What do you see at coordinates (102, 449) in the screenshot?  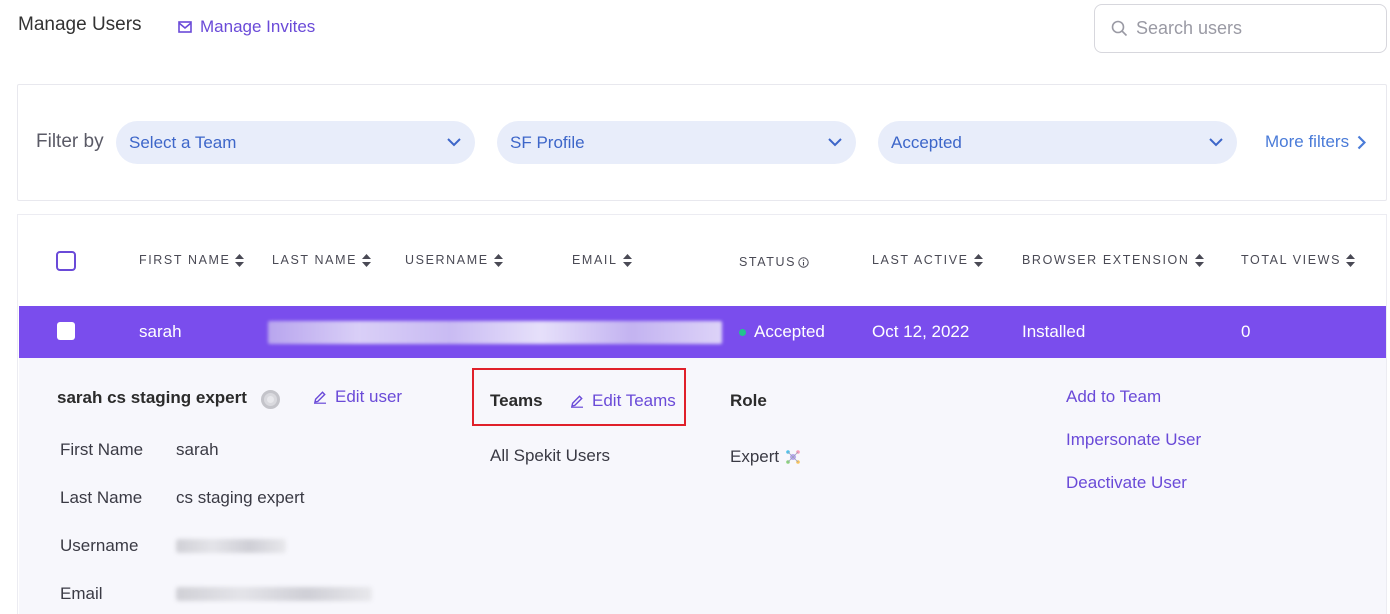 I see `first-name-label: First Name` at bounding box center [102, 449].